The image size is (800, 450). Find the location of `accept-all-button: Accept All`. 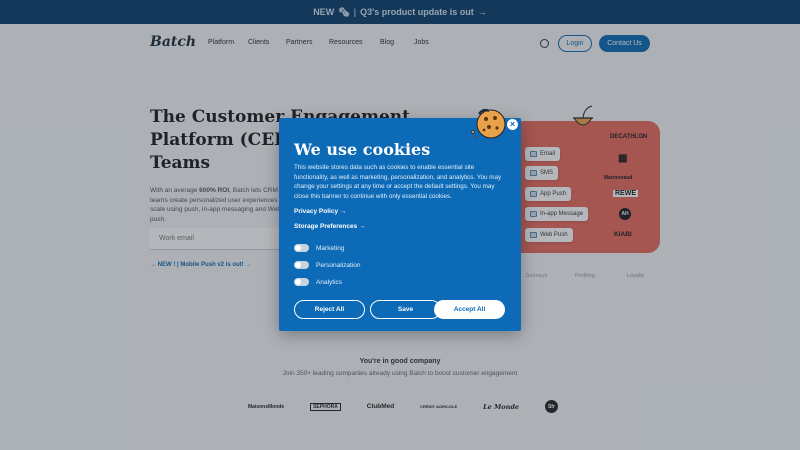

accept-all-button: Accept All is located at coordinates (469, 309).